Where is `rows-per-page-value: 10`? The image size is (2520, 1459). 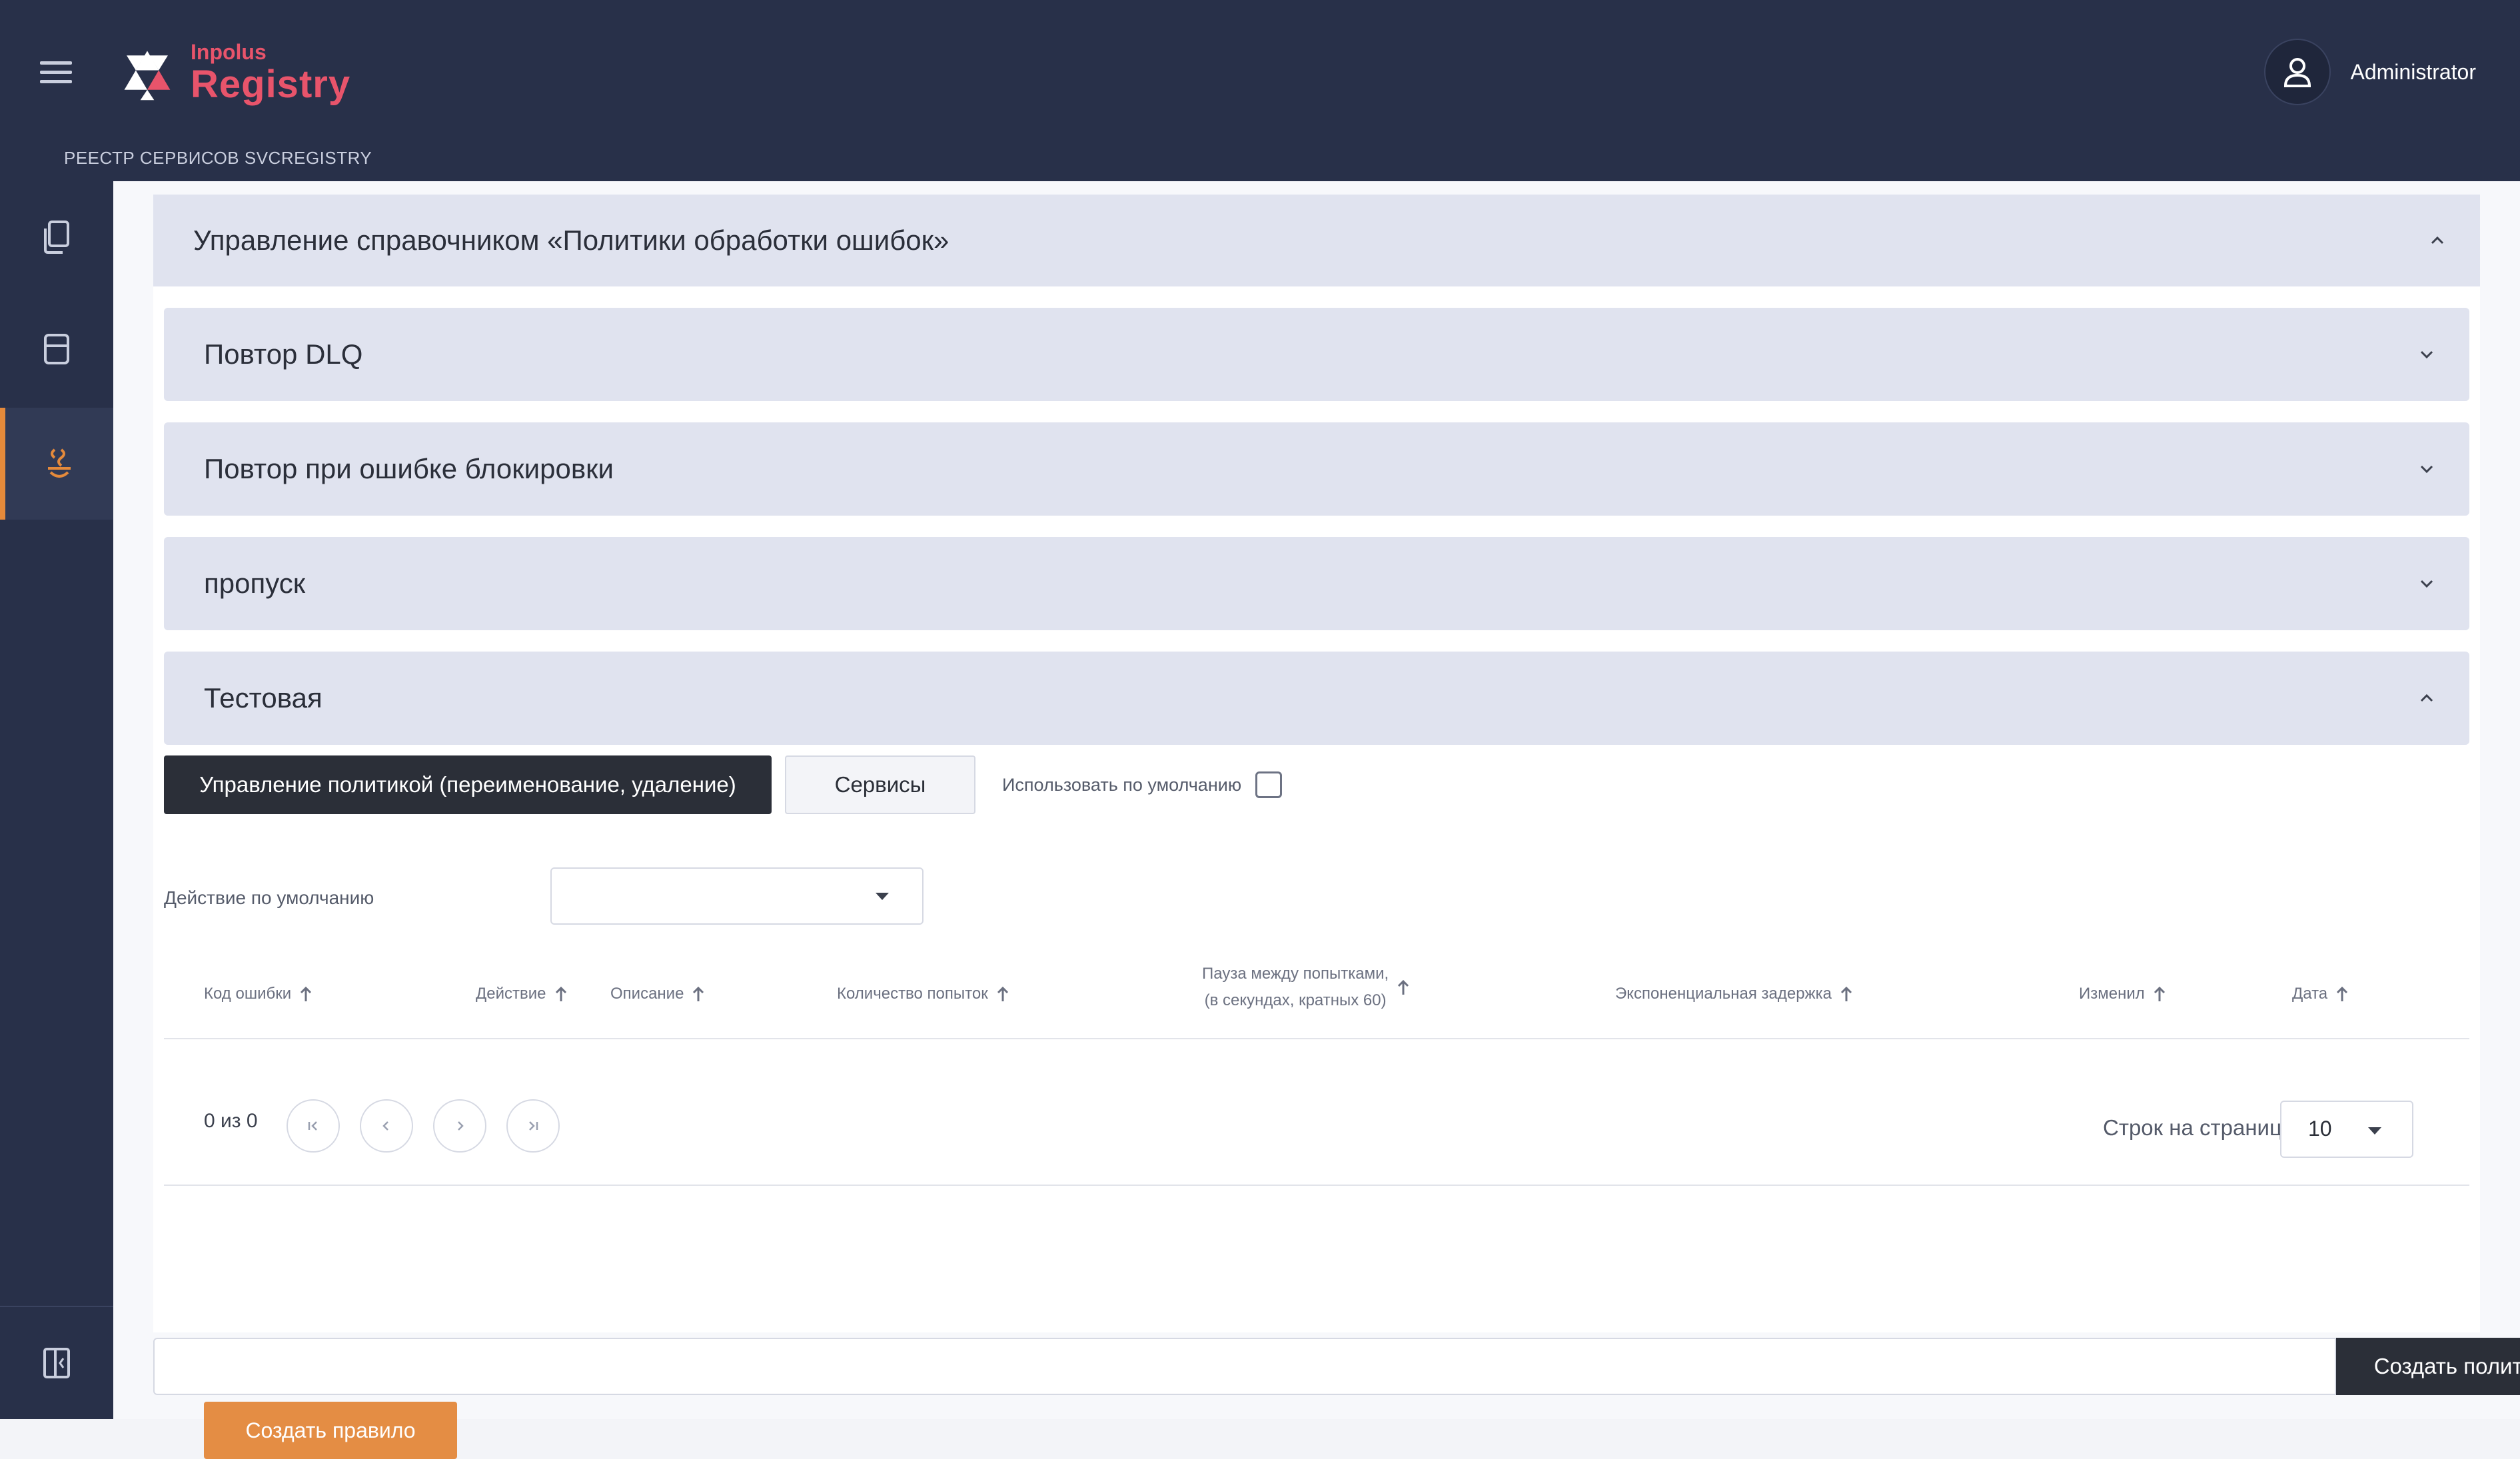 rows-per-page-value: 10 is located at coordinates (2320, 1129).